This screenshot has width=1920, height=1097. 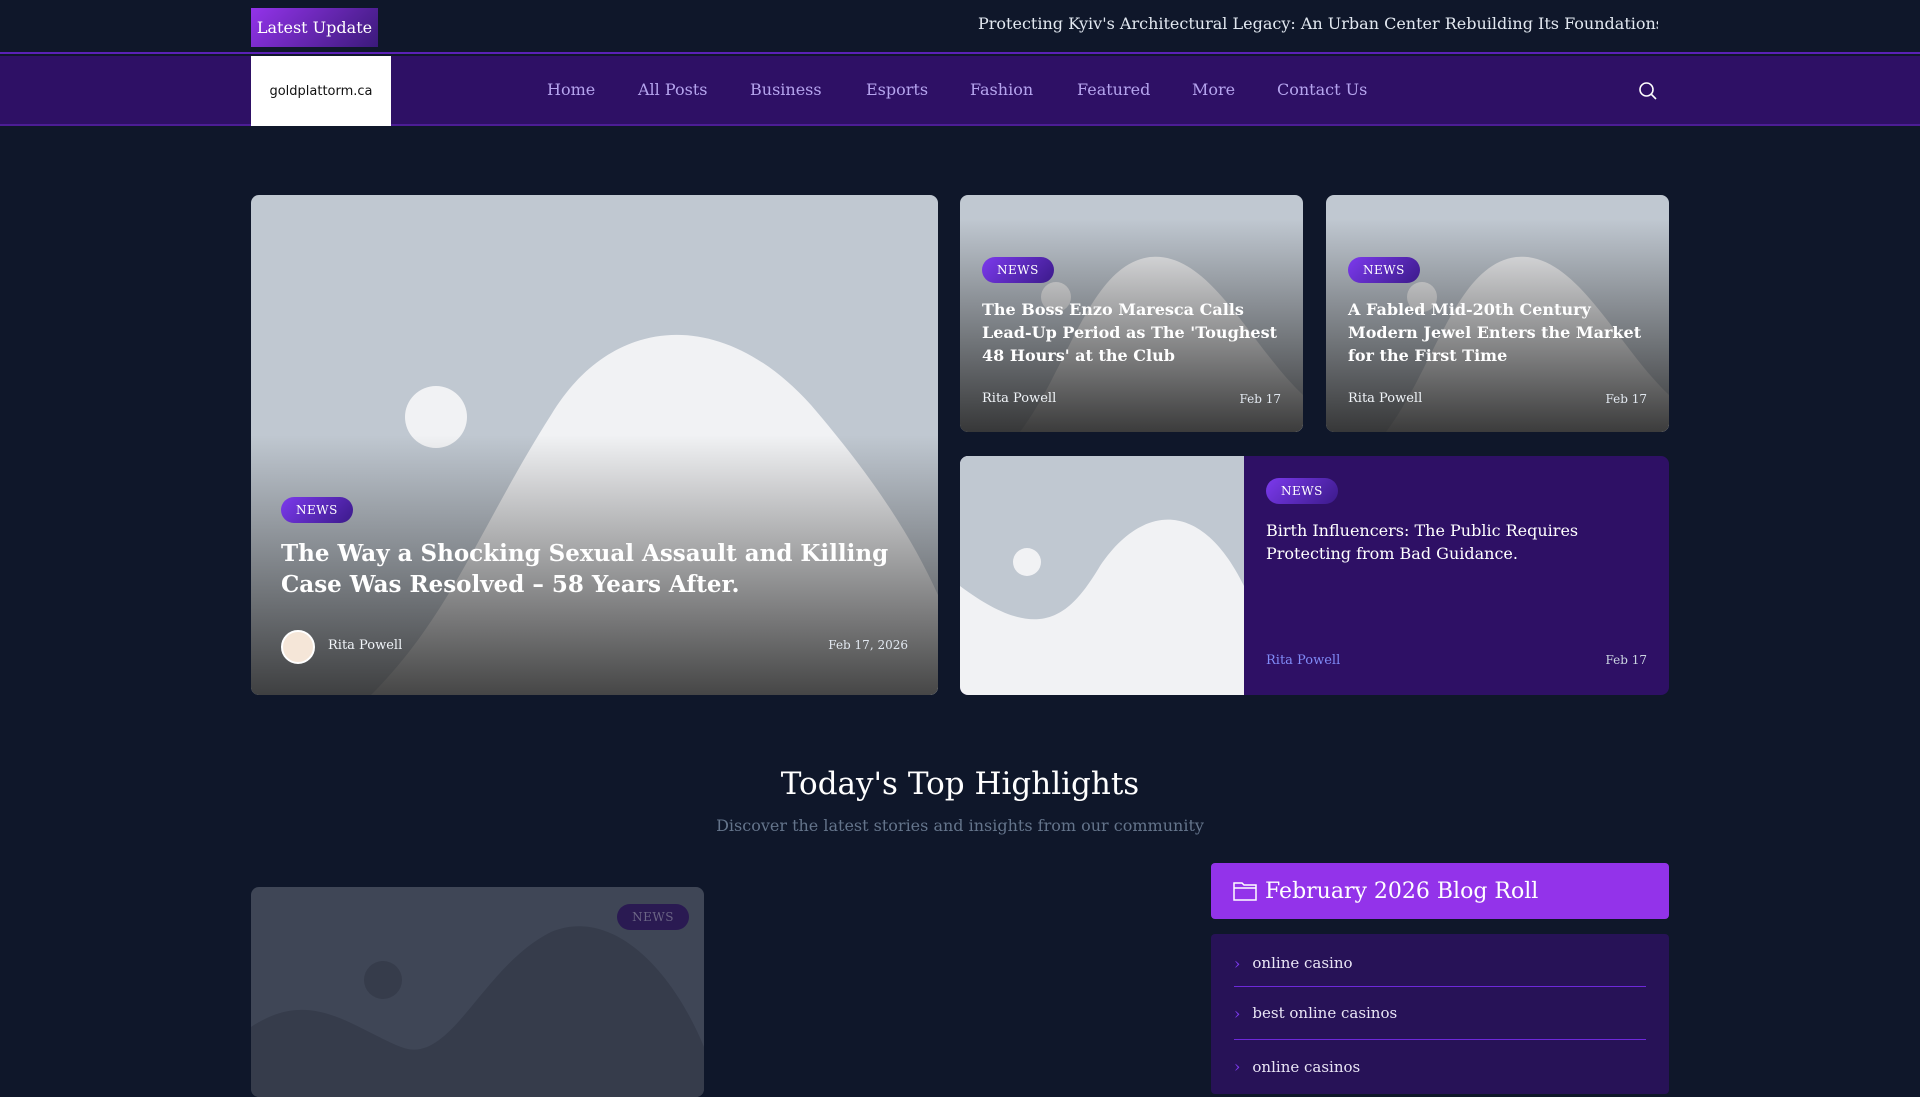 What do you see at coordinates (897, 89) in the screenshot?
I see `nav-esports: Esports` at bounding box center [897, 89].